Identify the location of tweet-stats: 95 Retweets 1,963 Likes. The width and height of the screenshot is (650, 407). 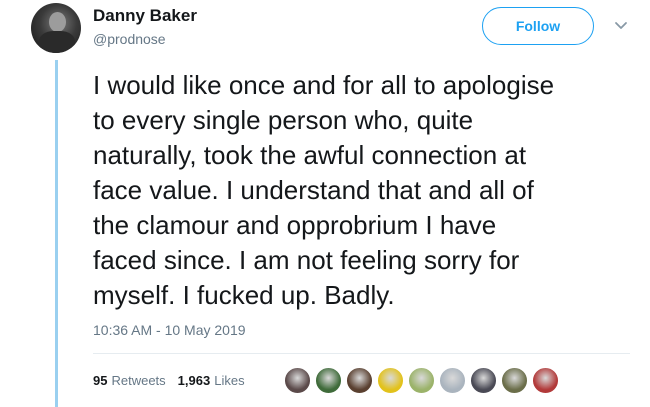
(175, 380).